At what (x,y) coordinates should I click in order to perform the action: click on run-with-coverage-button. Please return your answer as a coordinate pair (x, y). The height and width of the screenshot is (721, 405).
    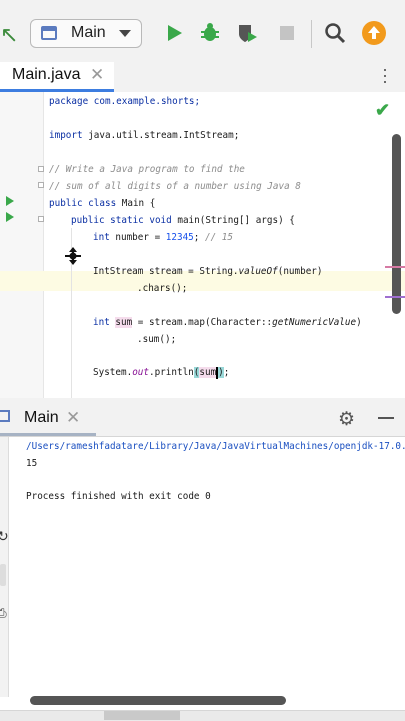
    Looking at the image, I should click on (247, 33).